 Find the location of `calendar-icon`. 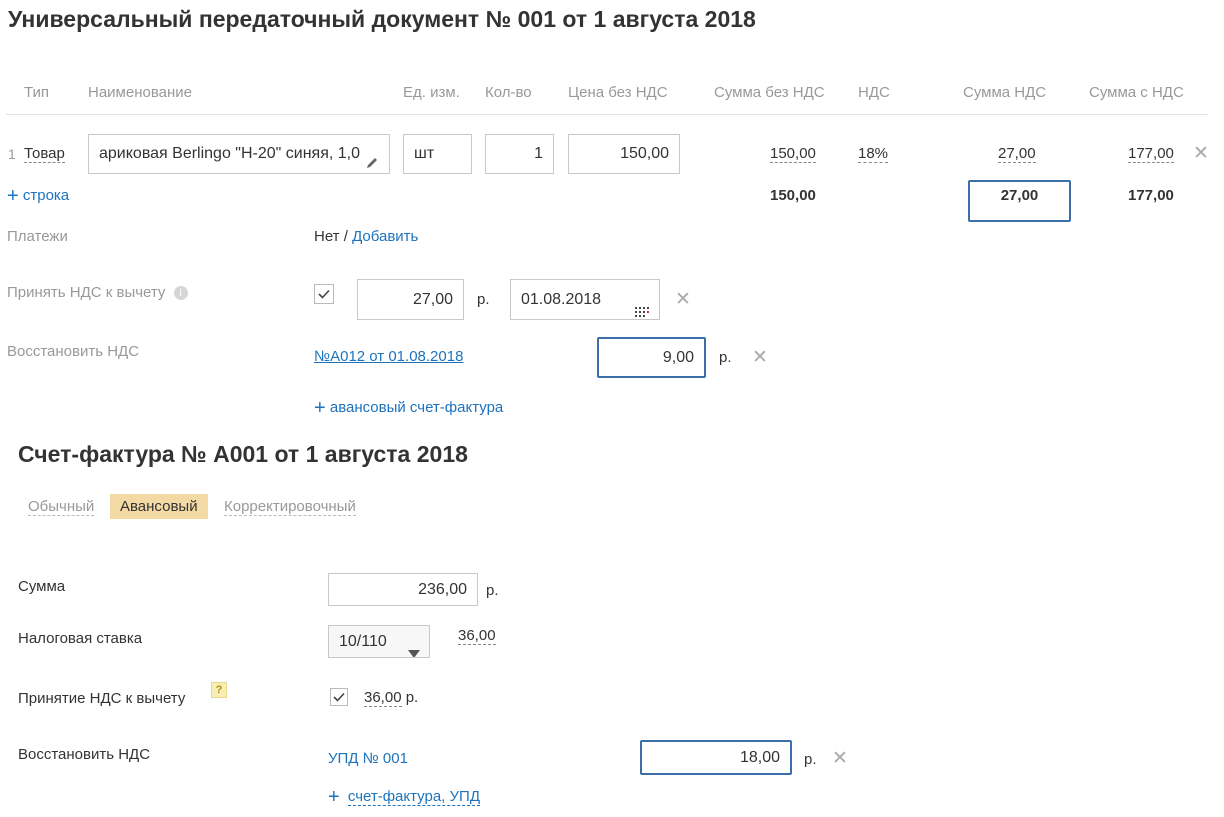

calendar-icon is located at coordinates (642, 305).